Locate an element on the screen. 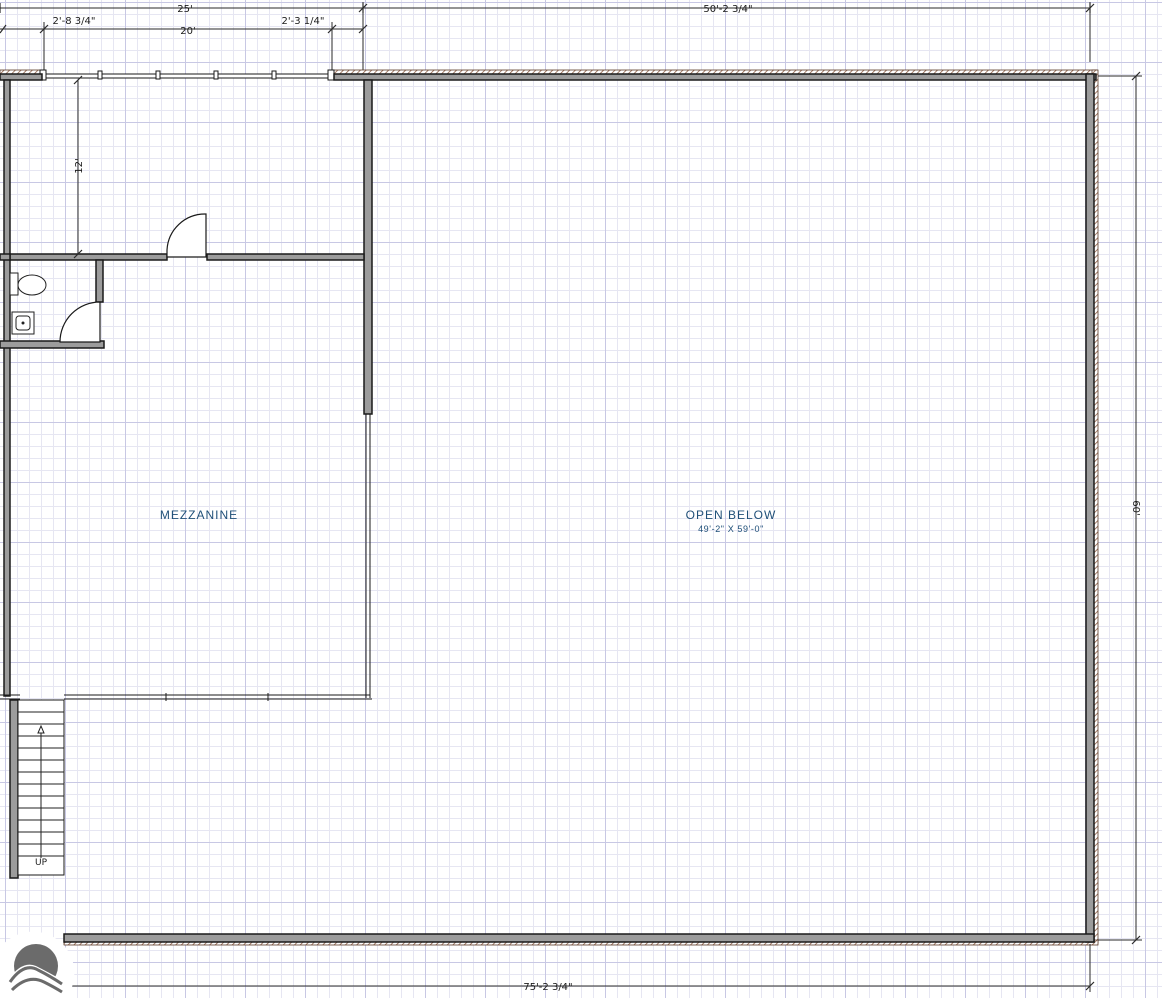 This screenshot has height=998, width=1162. sink-icon is located at coordinates (23, 323).